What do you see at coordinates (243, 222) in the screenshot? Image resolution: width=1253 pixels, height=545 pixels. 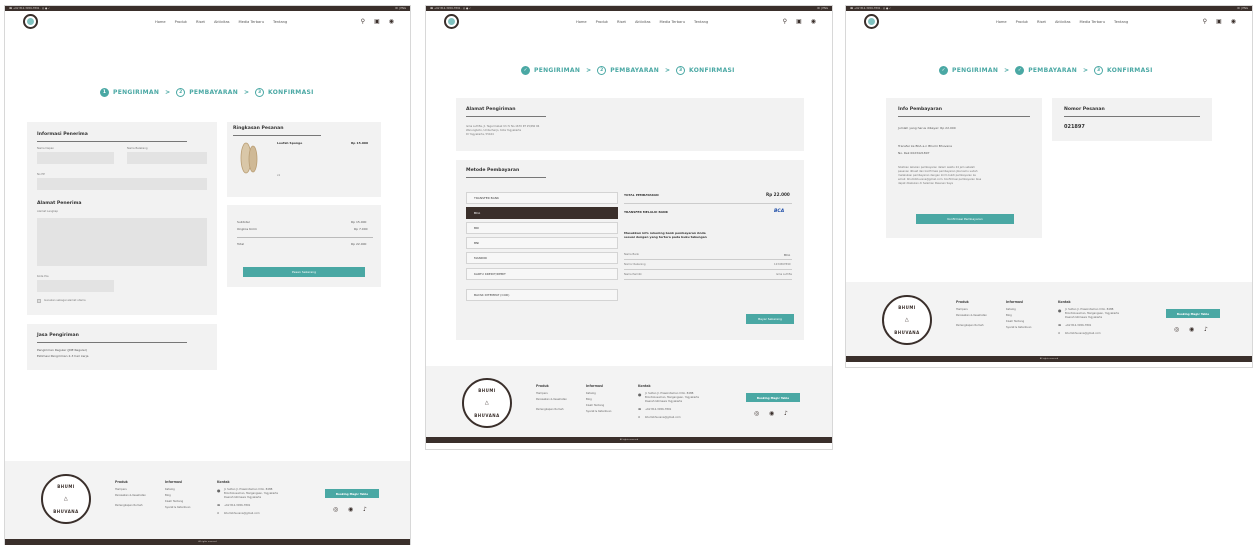 I see `subtotal-label: Subtotal` at bounding box center [243, 222].